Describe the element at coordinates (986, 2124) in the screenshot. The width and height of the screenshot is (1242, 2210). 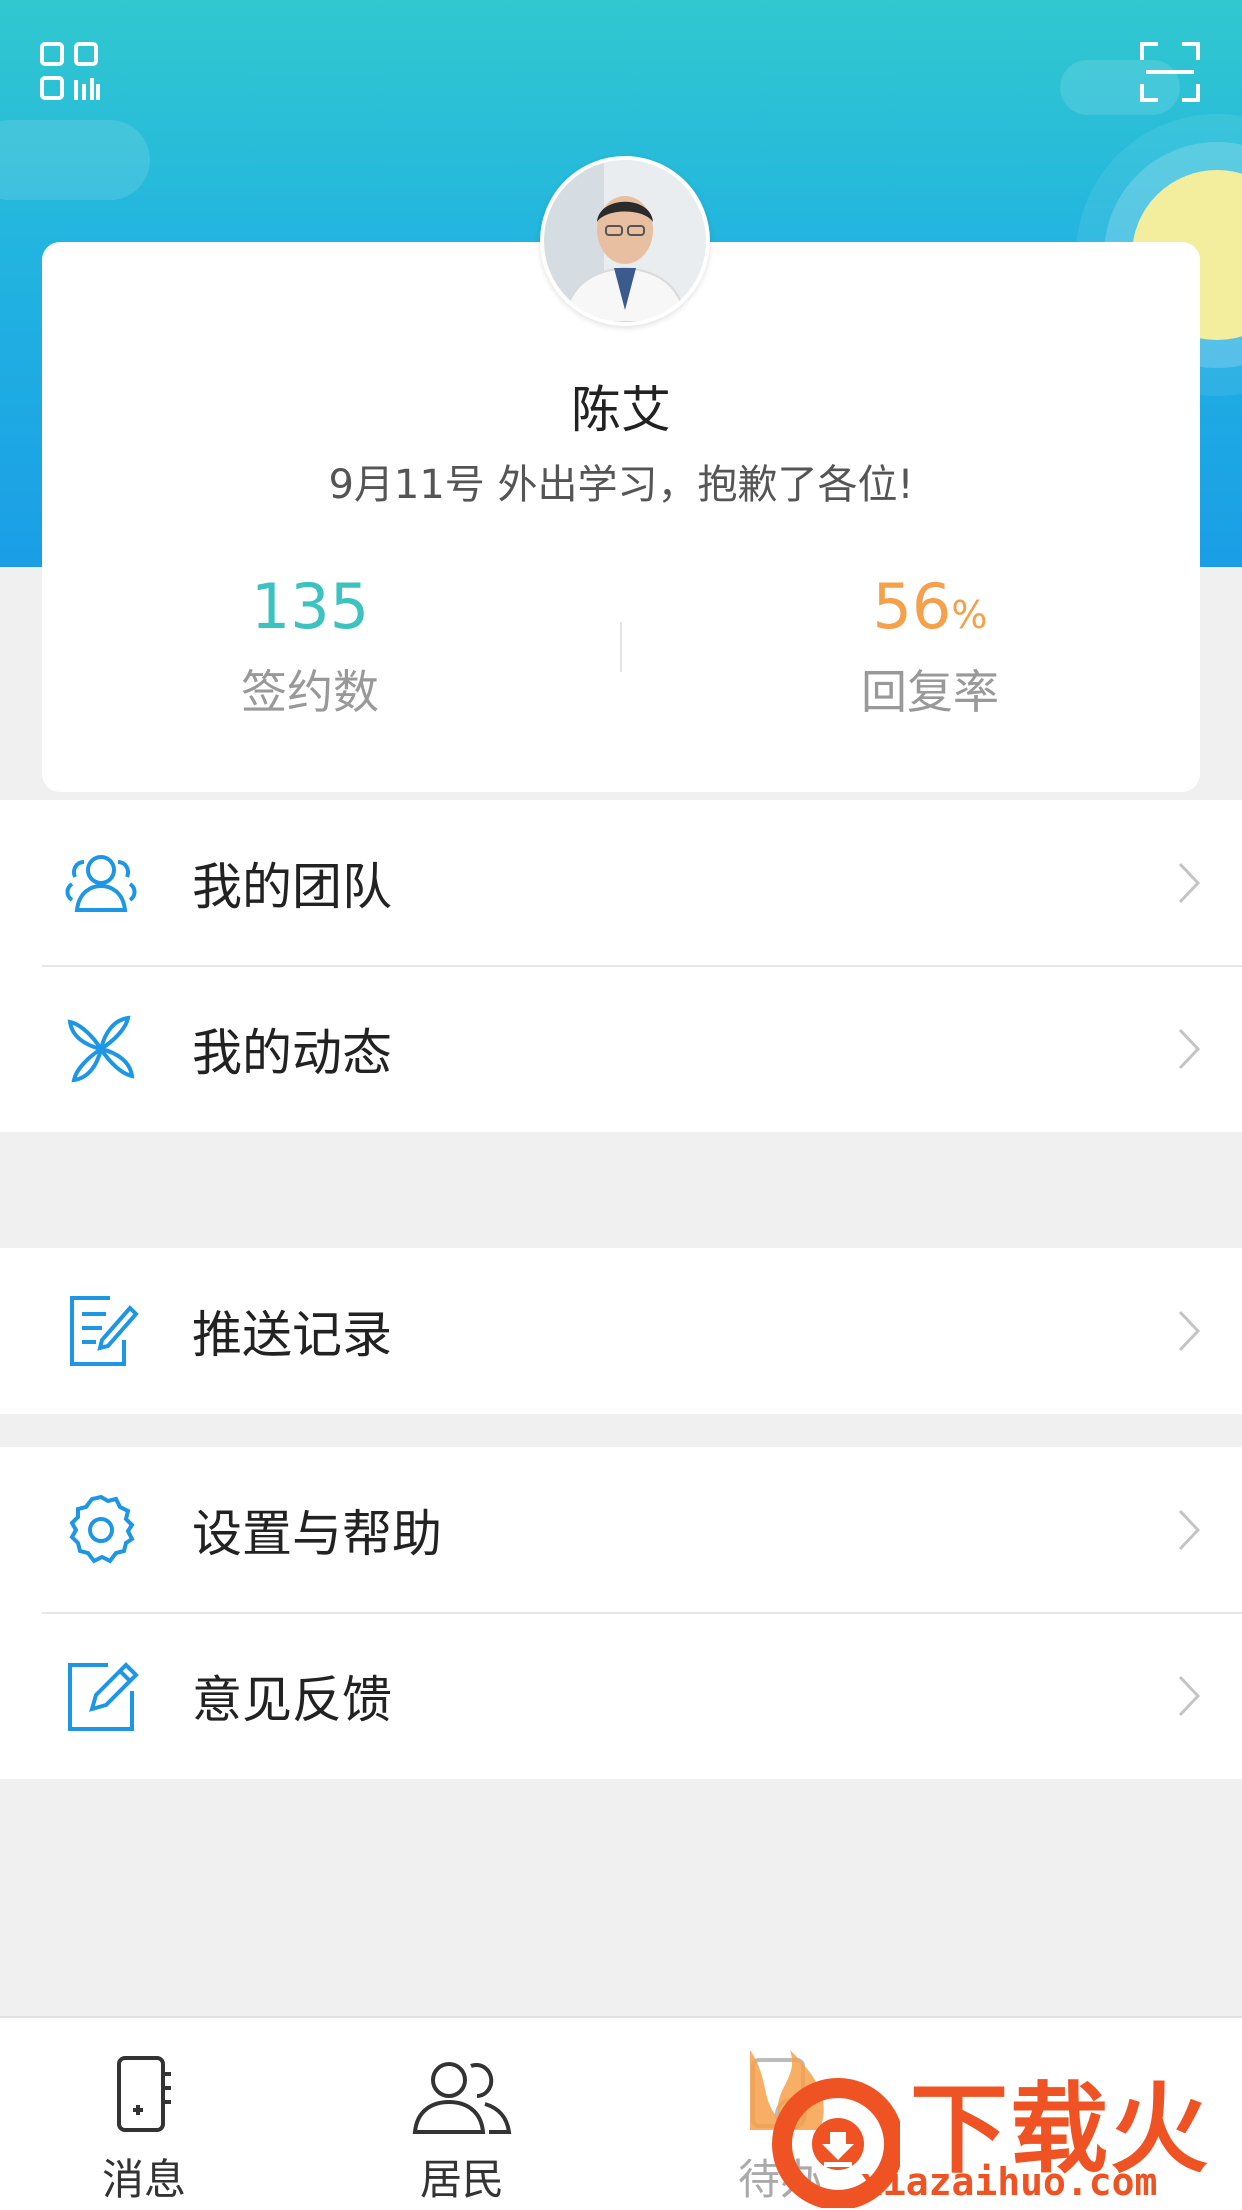
I see `watermark: 下载火 xiazaihuo.com` at that location.